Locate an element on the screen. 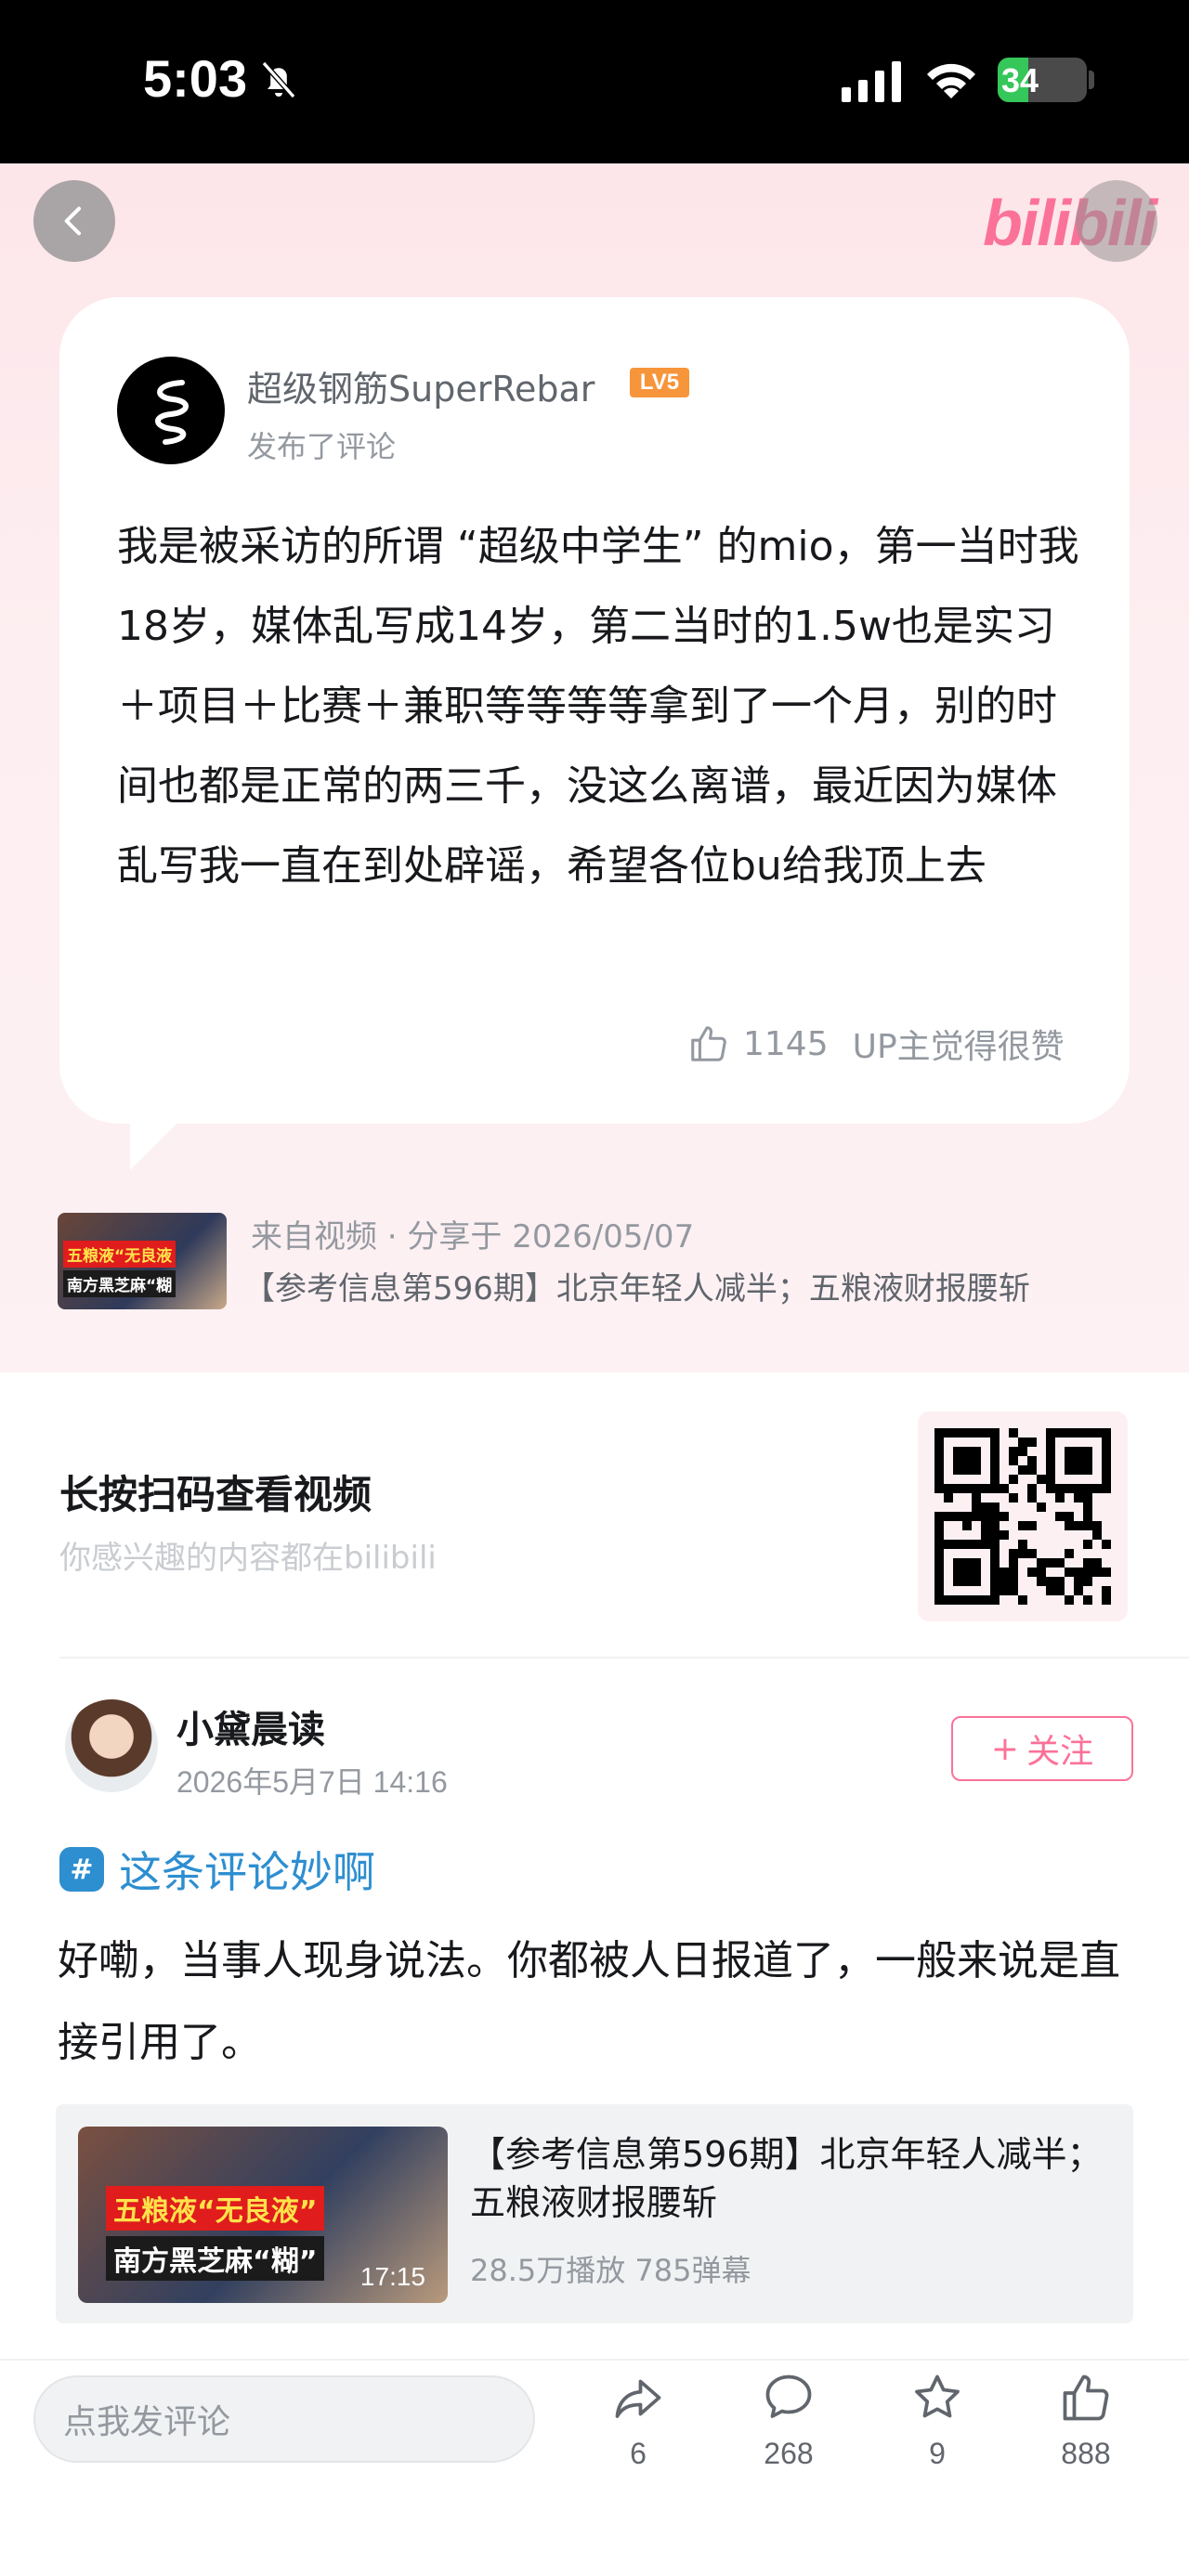 The height and width of the screenshot is (2576, 1189). status-time: 5:03 is located at coordinates (195, 78).